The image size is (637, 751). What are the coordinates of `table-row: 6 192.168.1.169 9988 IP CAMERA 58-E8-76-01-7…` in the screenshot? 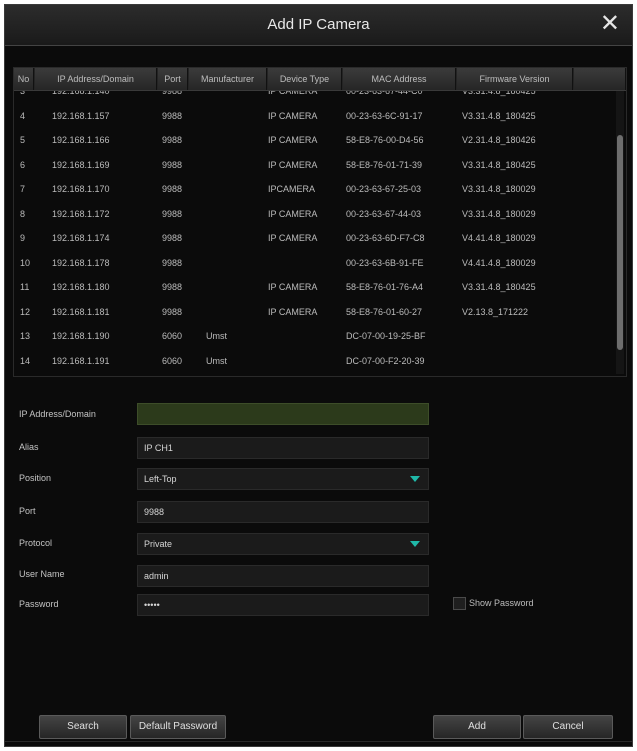 It's located at (314, 165).